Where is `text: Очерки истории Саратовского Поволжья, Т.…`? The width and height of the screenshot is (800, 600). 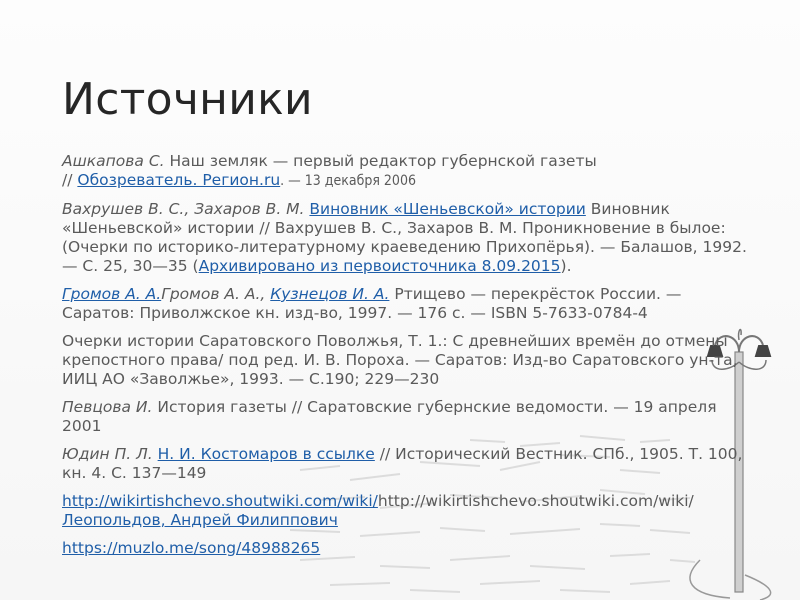 text: Очерки истории Саратовского Поволжья, Т.… is located at coordinates (400, 360).